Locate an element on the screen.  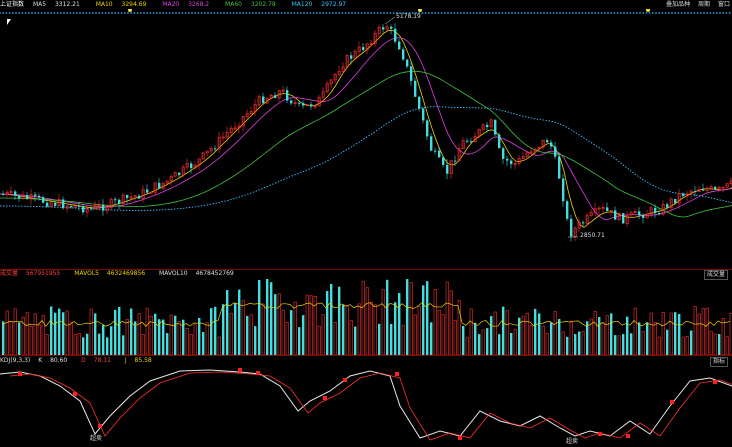
ma20-label: MA20 3268.2 is located at coordinates (186, 4).